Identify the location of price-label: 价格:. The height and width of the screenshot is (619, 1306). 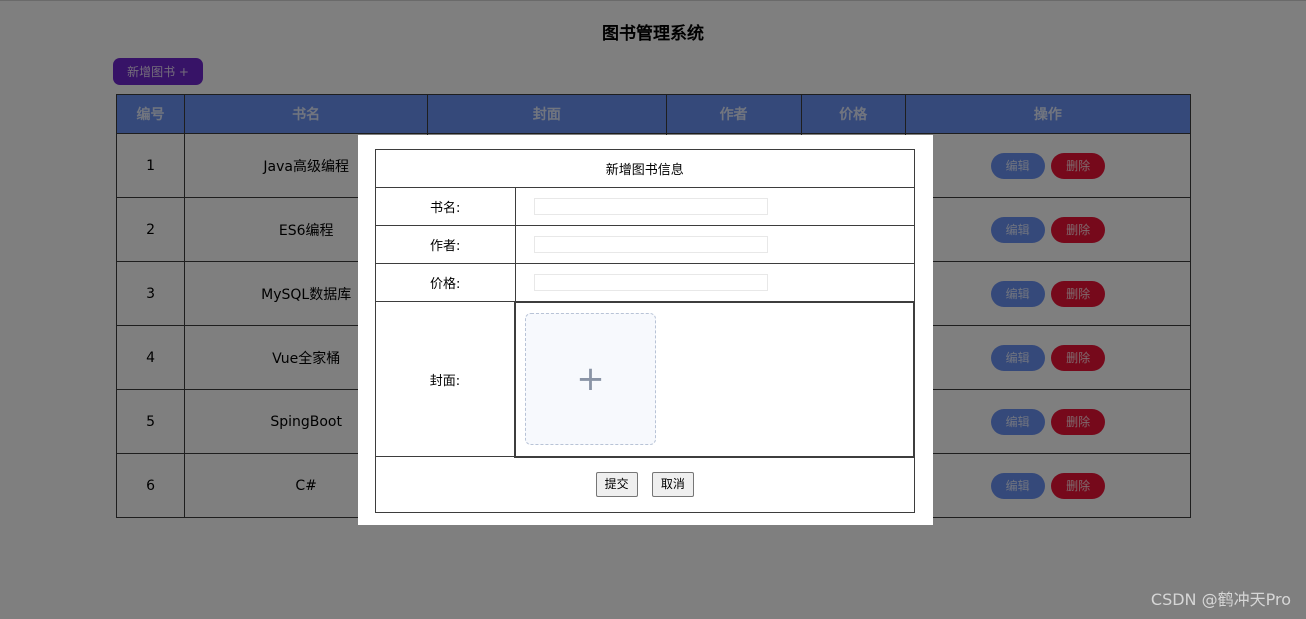
(445, 282).